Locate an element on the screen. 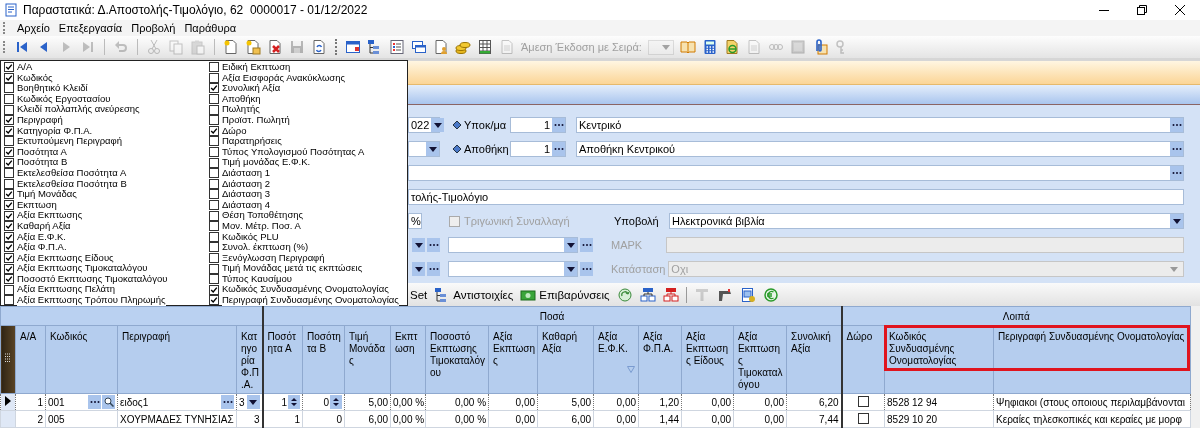 The height and width of the screenshot is (443, 1200). checkbox-label: Ποσότητα Β is located at coordinates (42, 162).